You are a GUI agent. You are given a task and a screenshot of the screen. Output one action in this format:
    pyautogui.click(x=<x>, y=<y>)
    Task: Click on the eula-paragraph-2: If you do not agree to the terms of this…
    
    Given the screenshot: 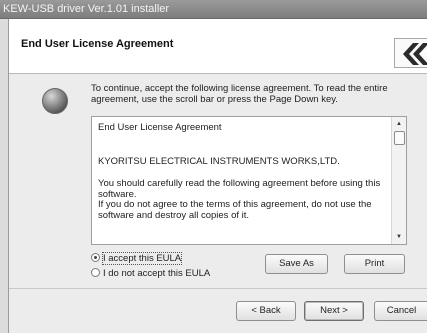 What is the action you would take?
    pyautogui.click(x=235, y=210)
    